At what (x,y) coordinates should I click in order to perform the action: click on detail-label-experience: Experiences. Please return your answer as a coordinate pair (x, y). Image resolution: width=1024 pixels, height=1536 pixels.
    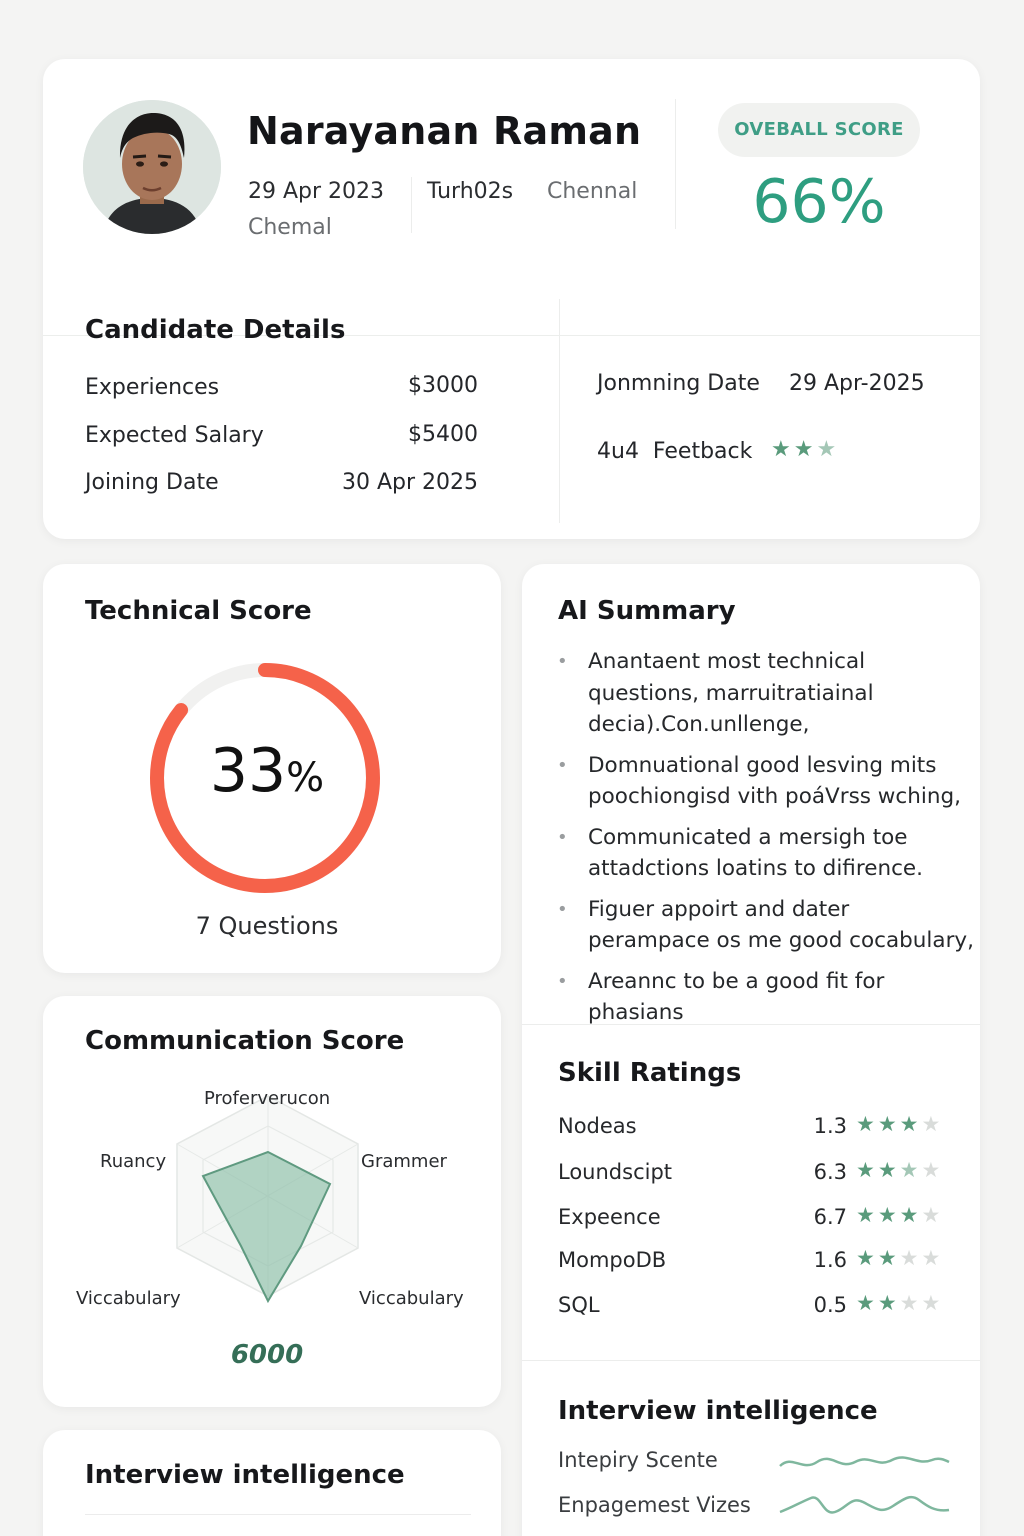
    Looking at the image, I should click on (152, 387).